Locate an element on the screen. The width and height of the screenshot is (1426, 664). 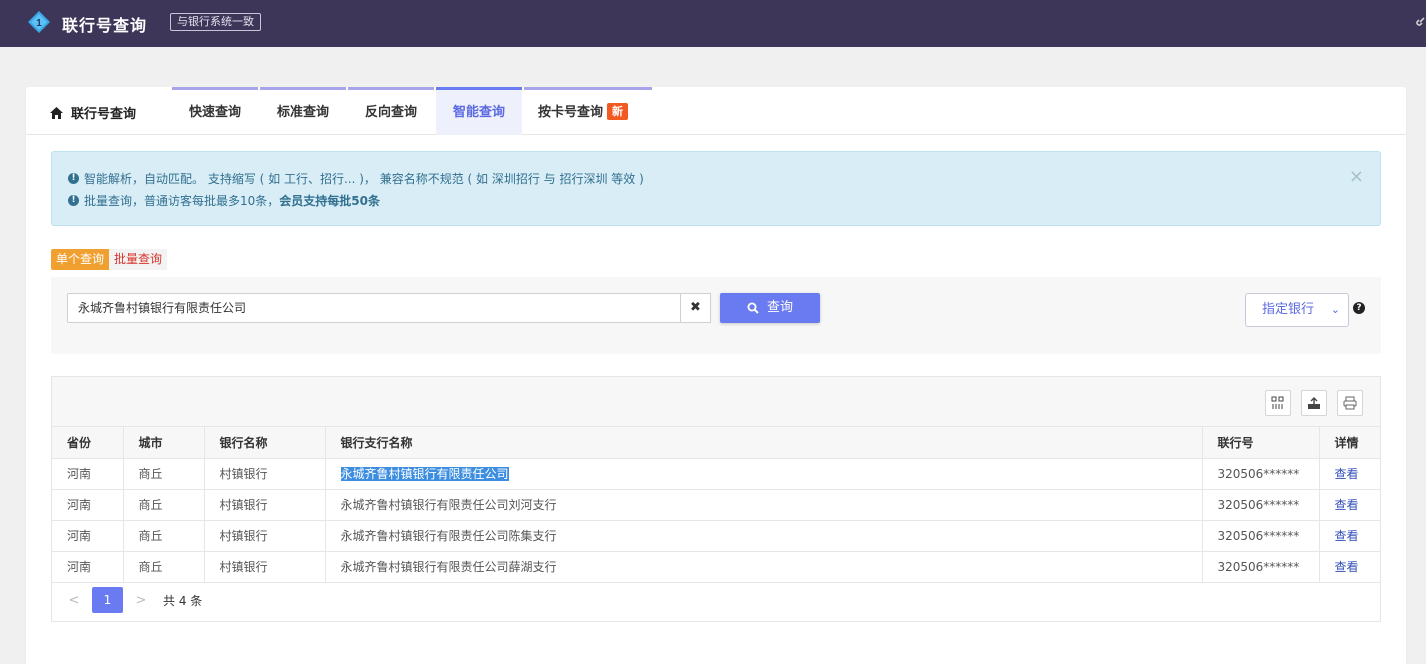
home-icon is located at coordinates (56, 112).